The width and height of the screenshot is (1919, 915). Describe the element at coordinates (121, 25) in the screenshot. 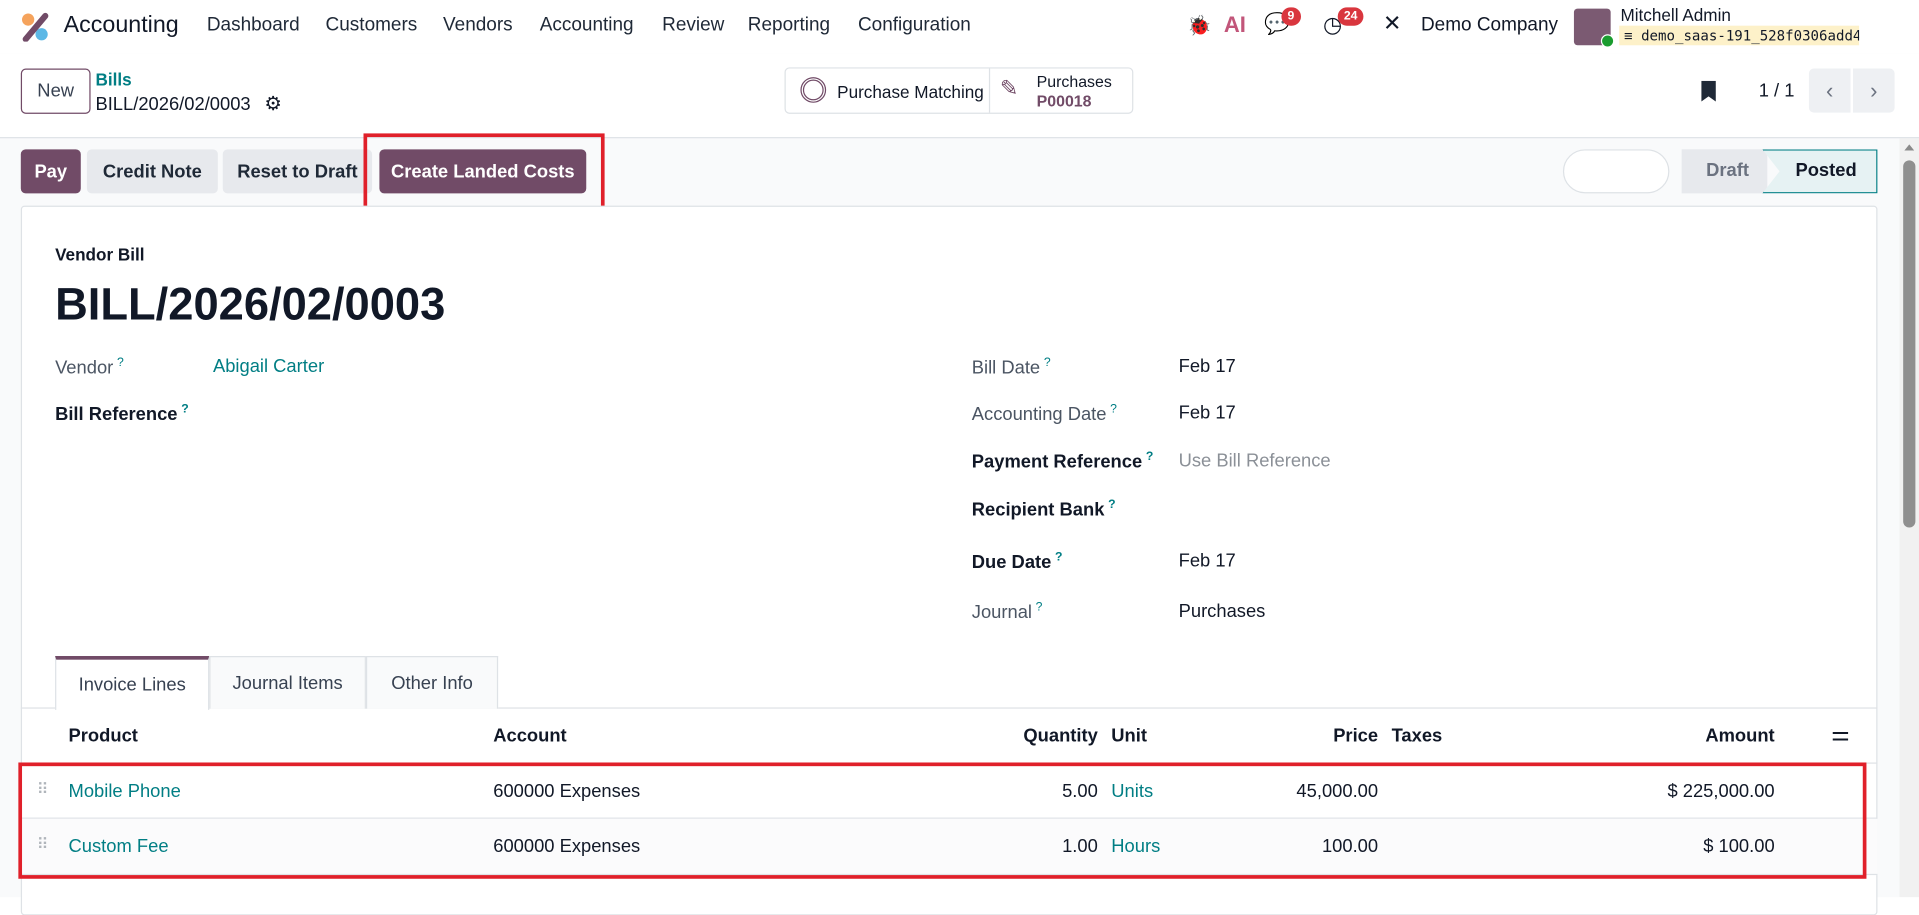

I see `app-name: Accounting` at that location.